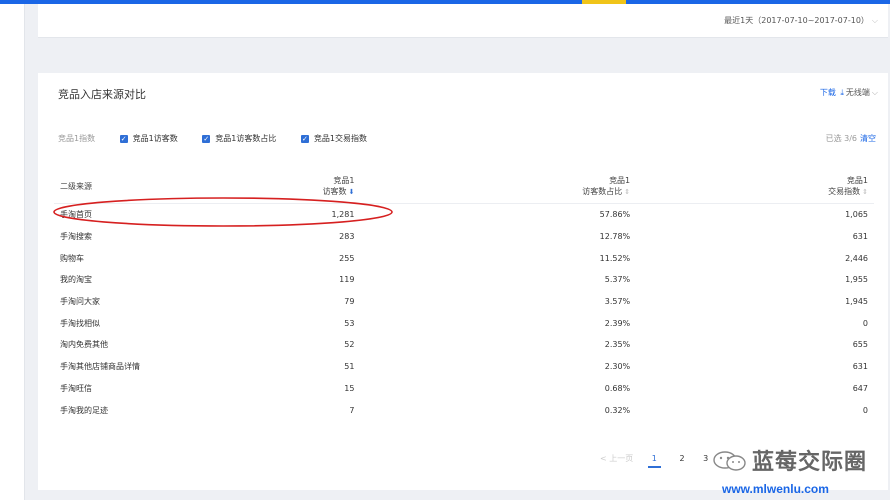  Describe the element at coordinates (84, 410) in the screenshot. I see `cell-source: 手淘我的足迹` at that location.